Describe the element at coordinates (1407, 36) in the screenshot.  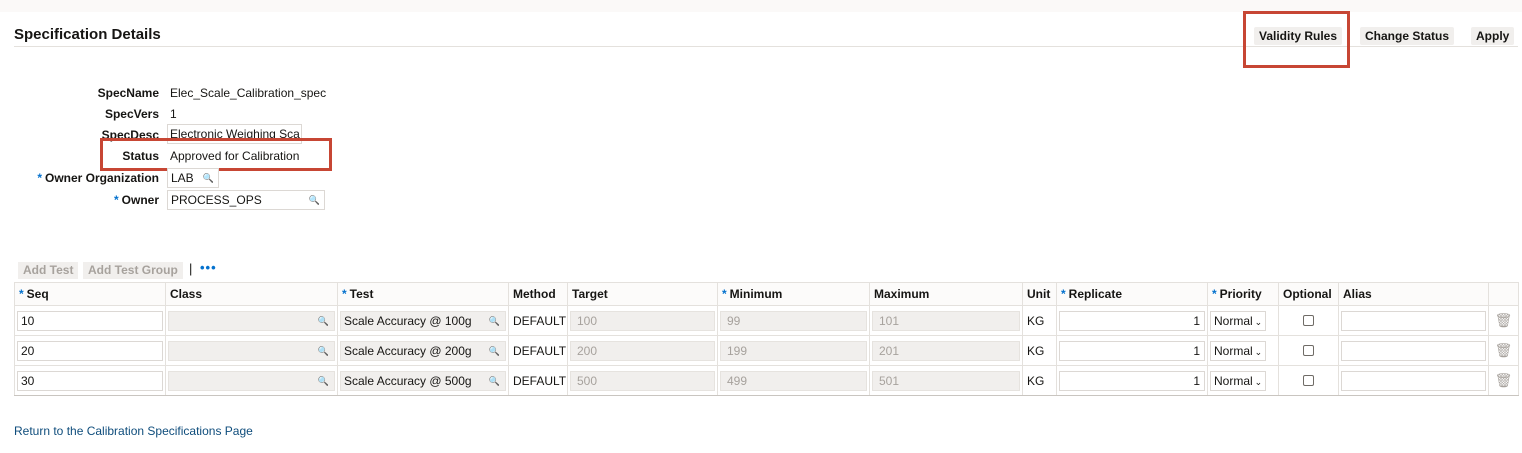
I see `change-status-button: Change Status` at that location.